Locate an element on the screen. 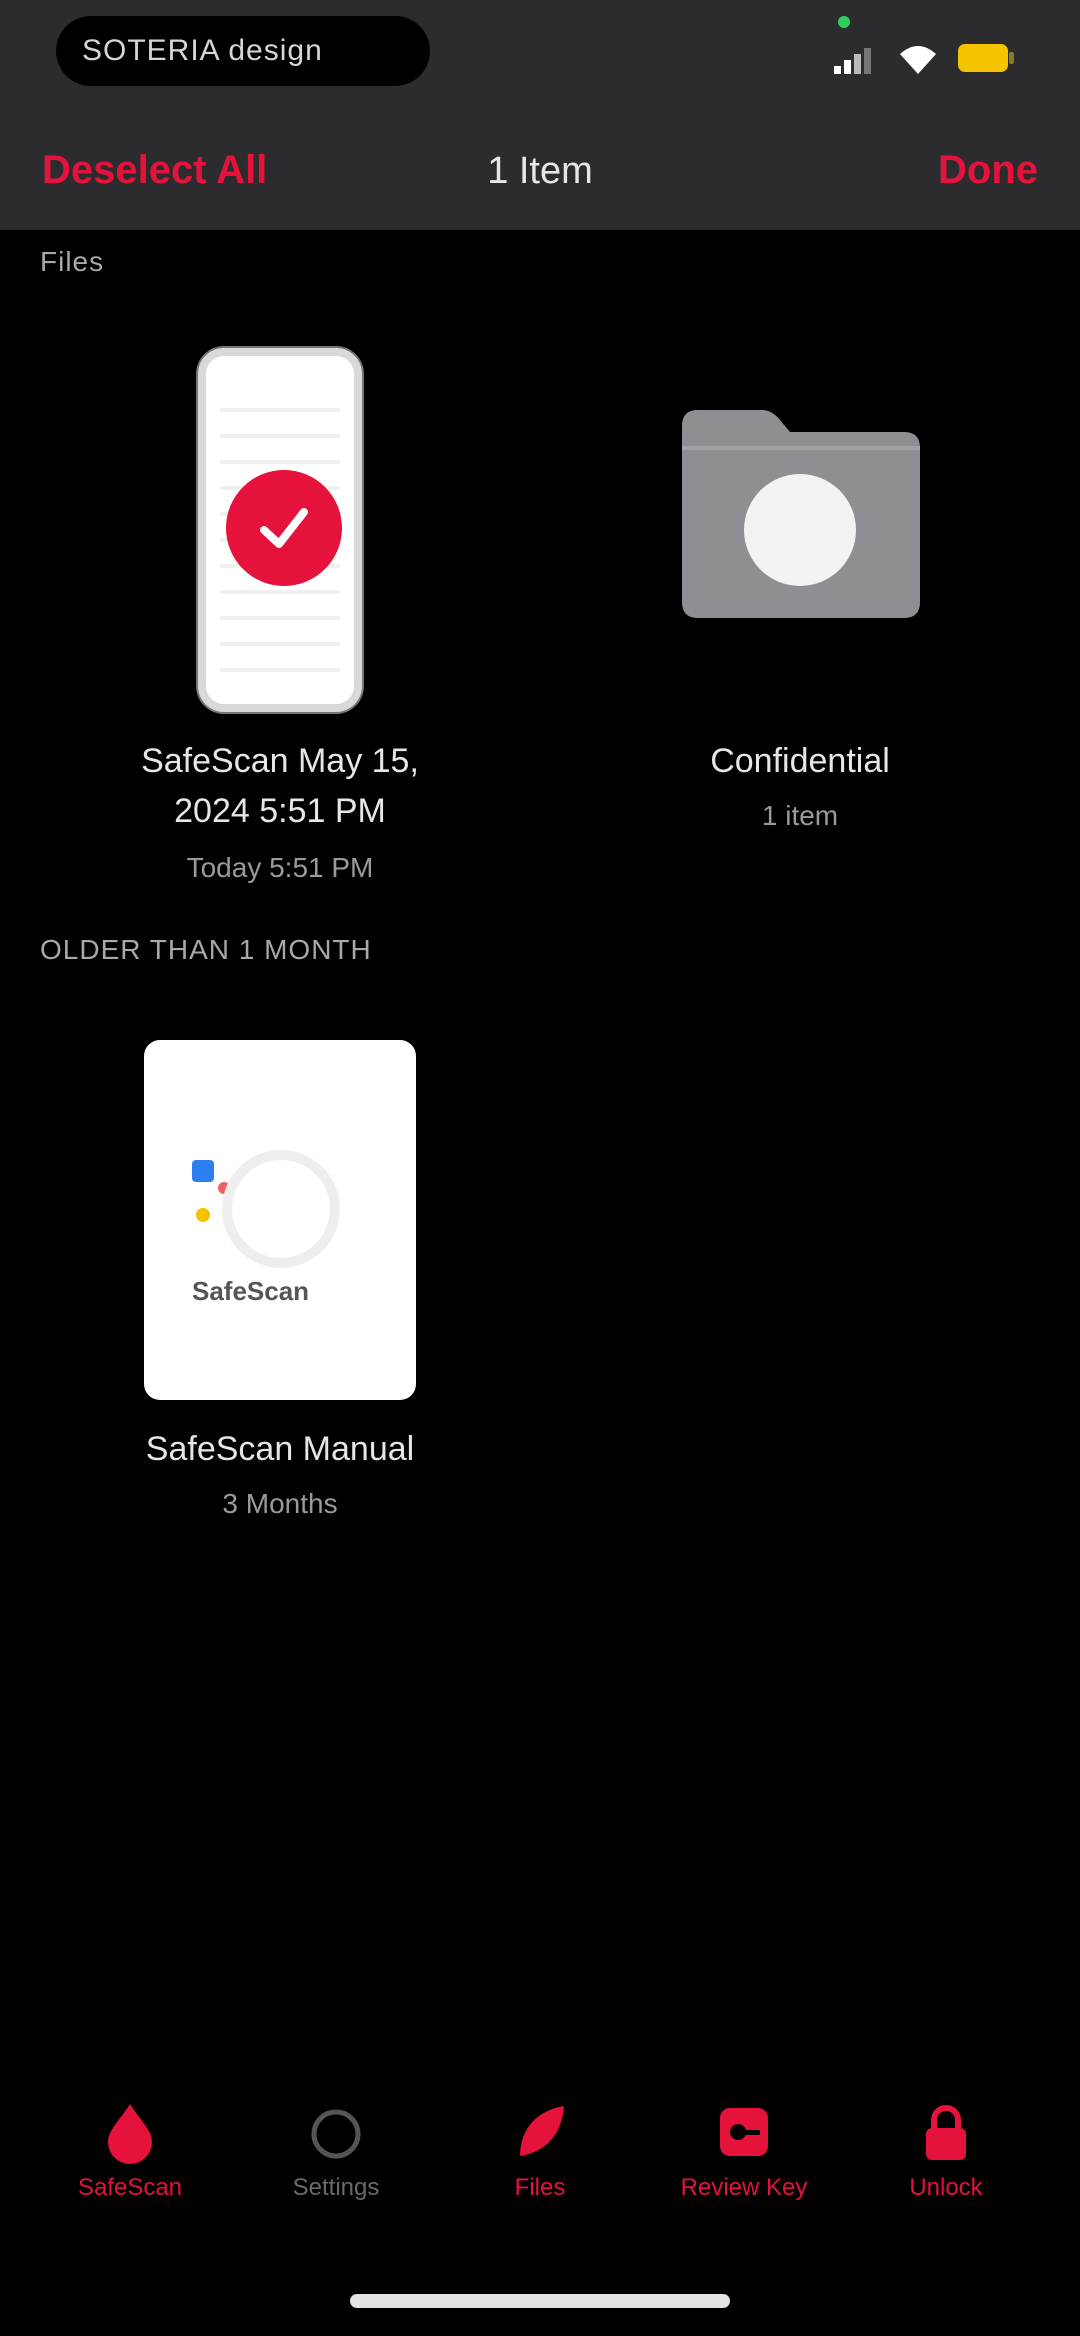 The image size is (1080, 2336). privacy-indicator is located at coordinates (844, 22).